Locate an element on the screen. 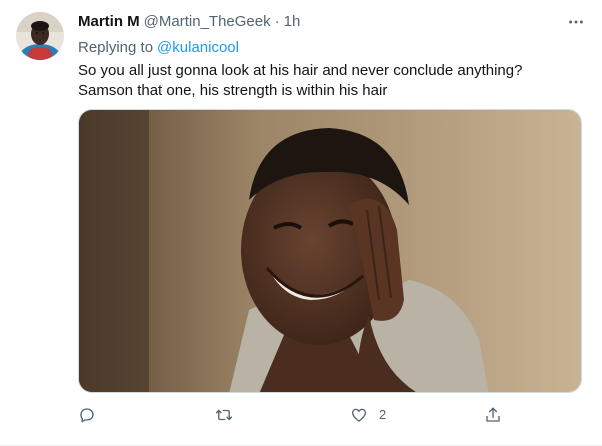 This screenshot has height=446, width=602. tweet-timestamp: 1h is located at coordinates (292, 22).